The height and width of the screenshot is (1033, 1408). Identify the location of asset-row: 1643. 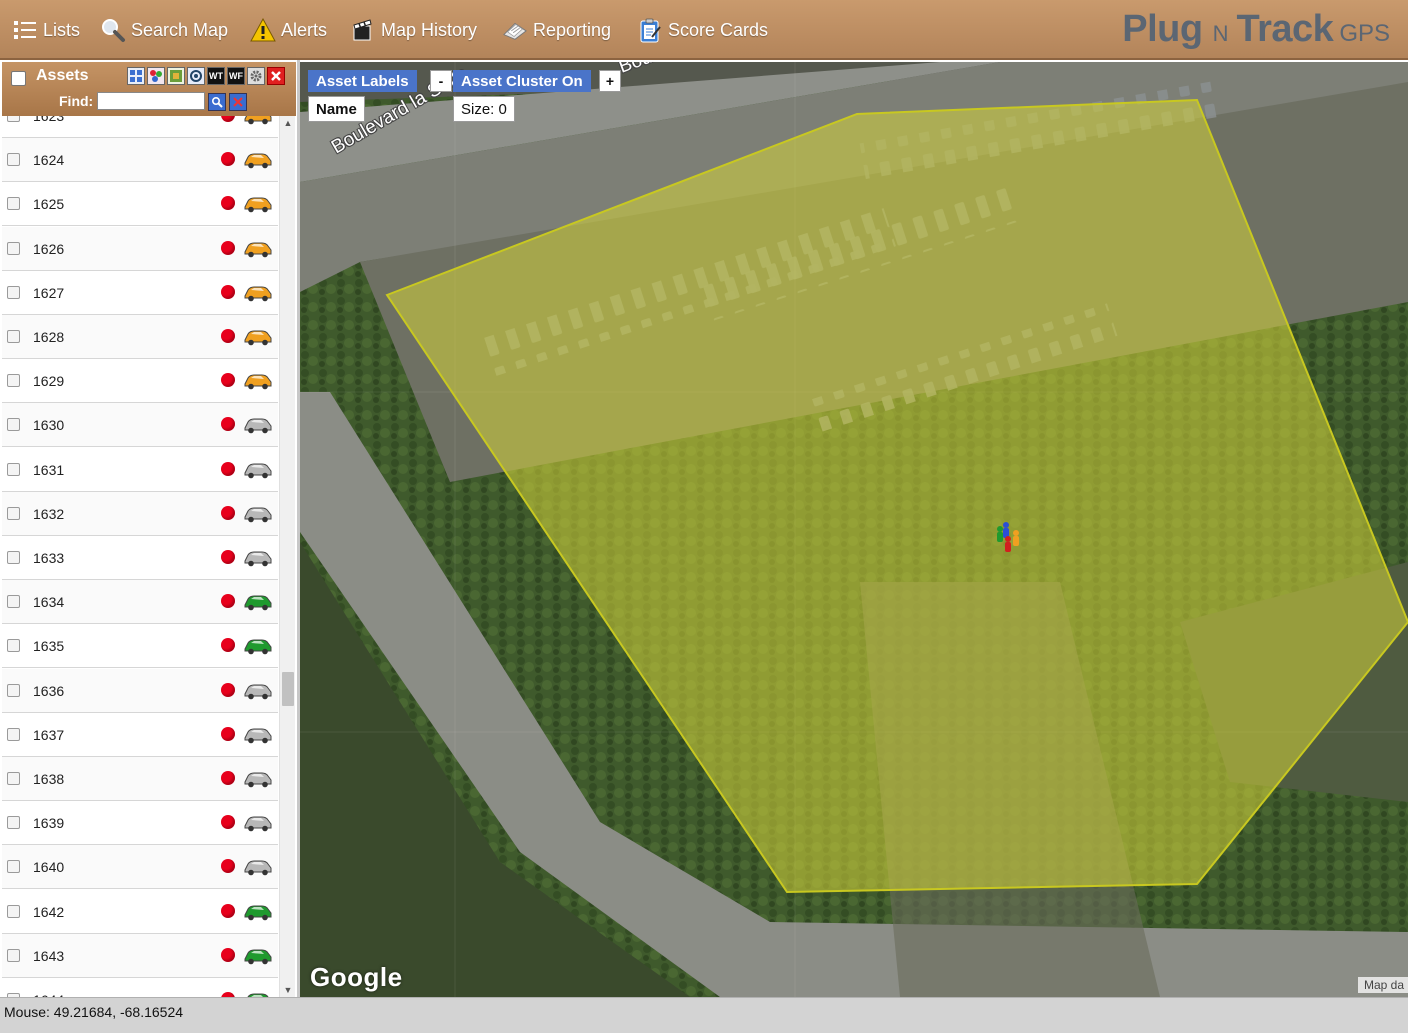
(140, 955).